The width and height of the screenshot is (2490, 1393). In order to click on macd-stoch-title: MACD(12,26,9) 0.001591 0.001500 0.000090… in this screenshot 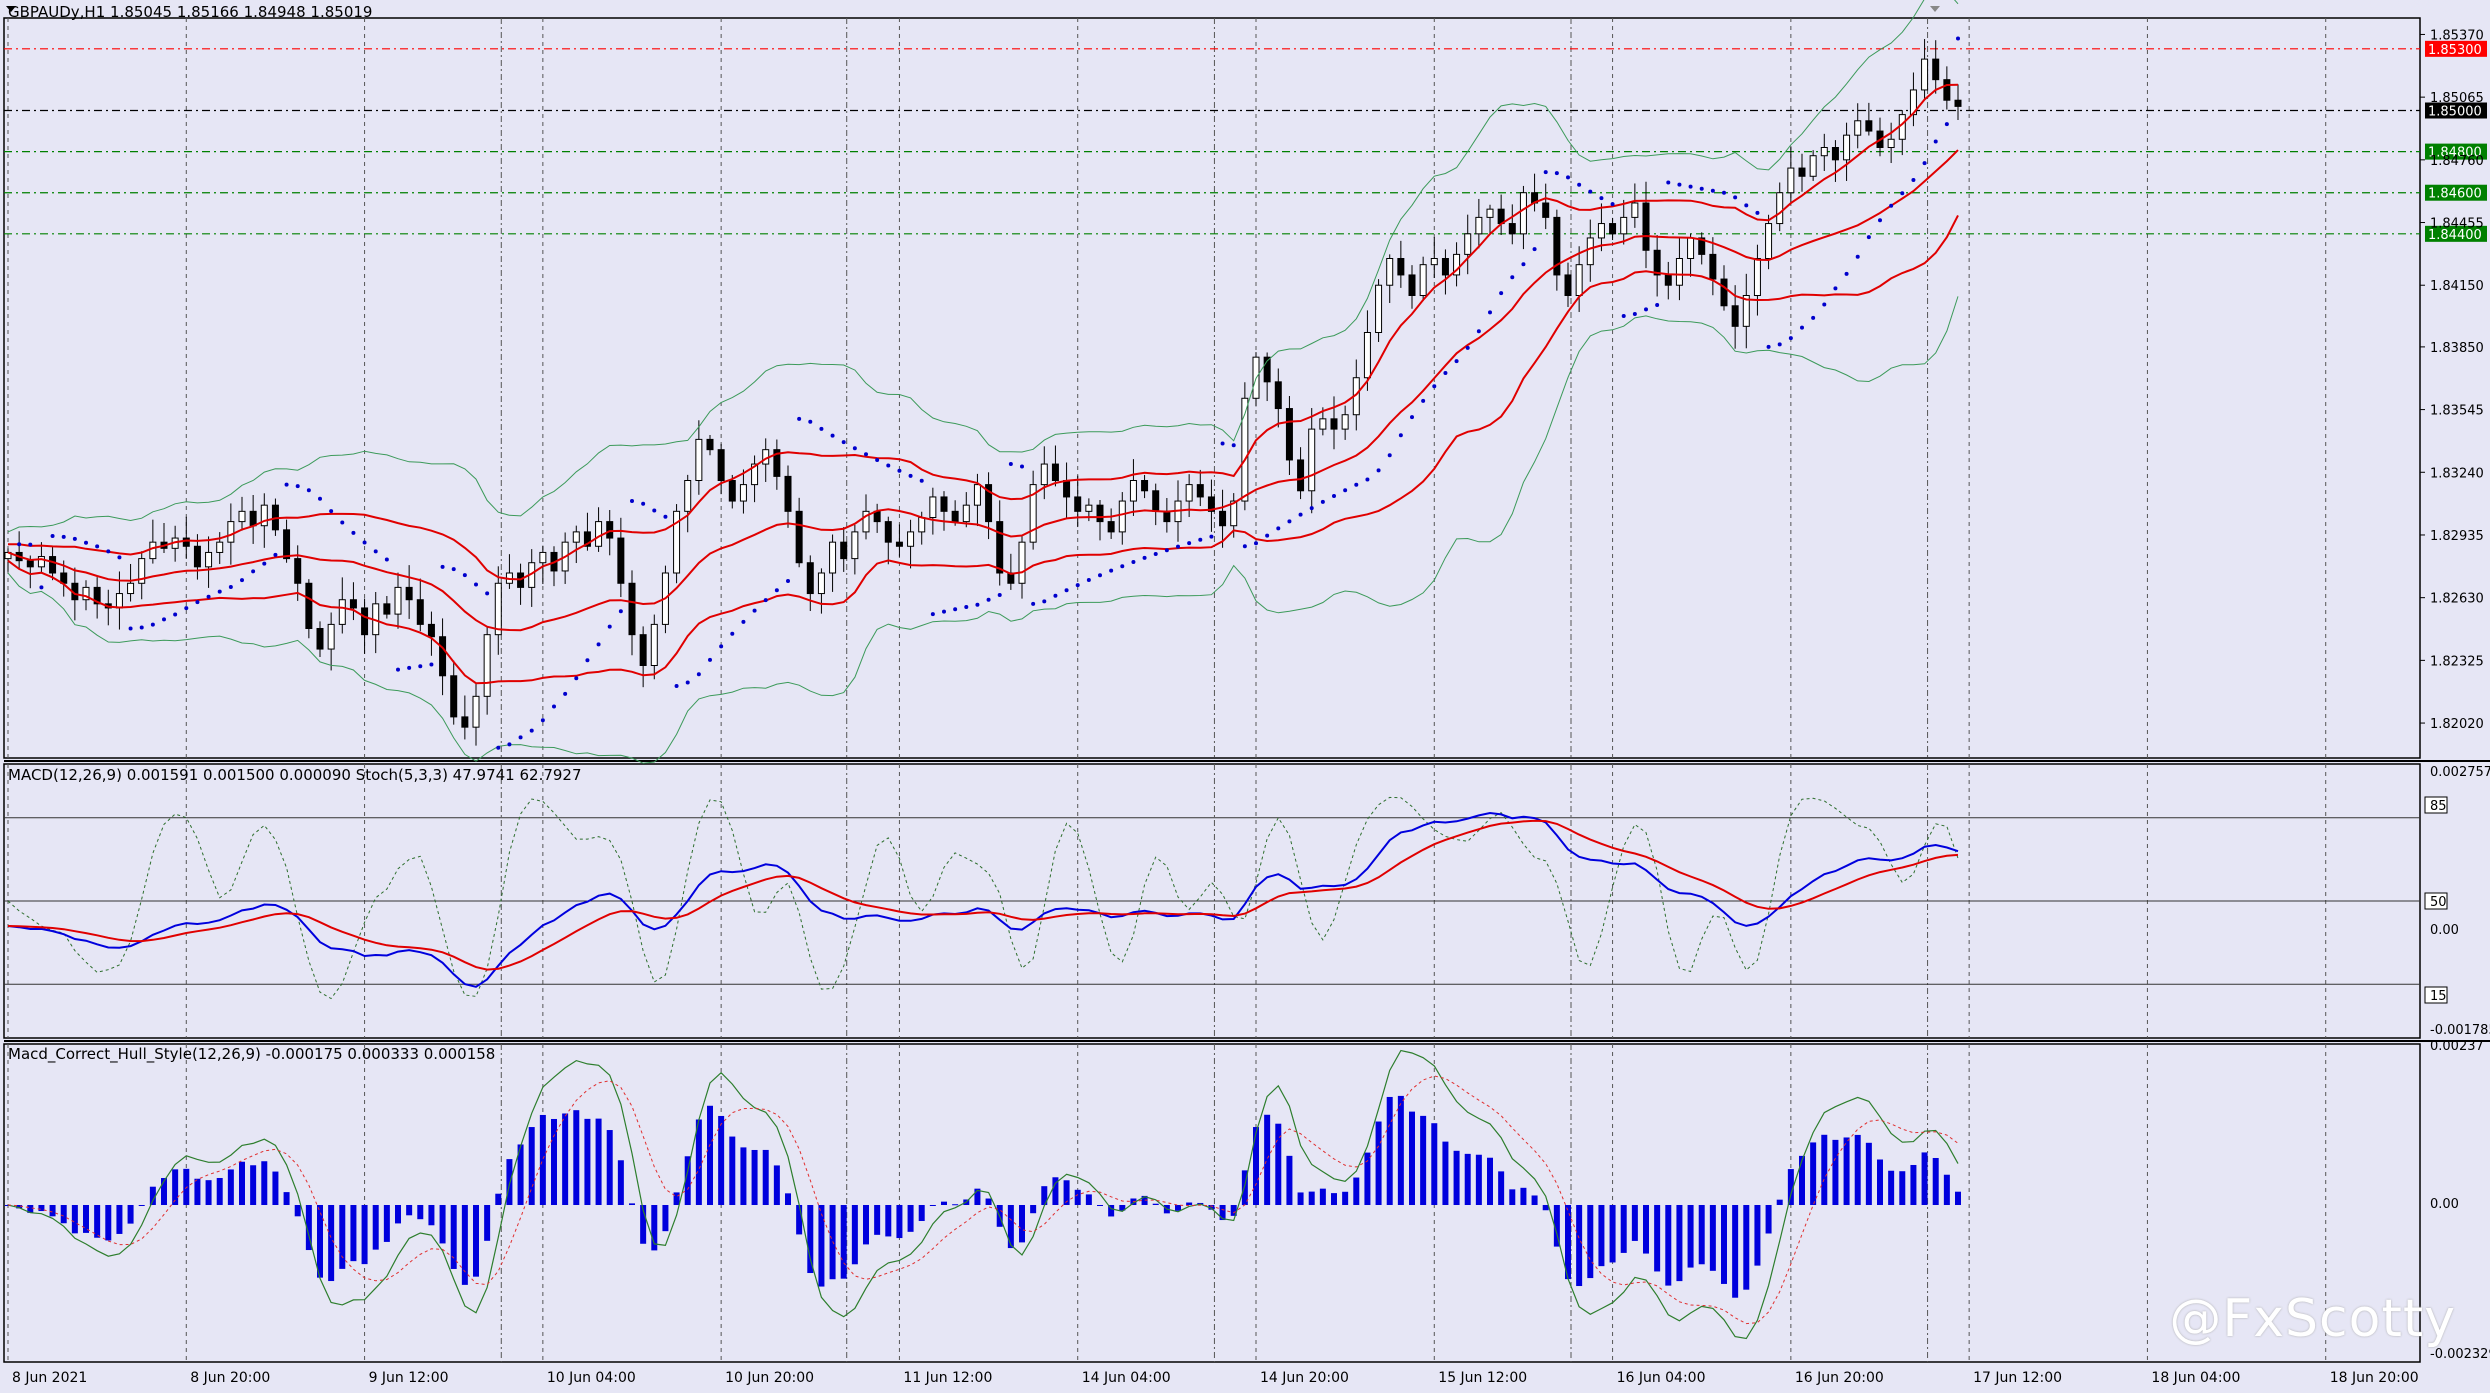, I will do `click(295, 775)`.